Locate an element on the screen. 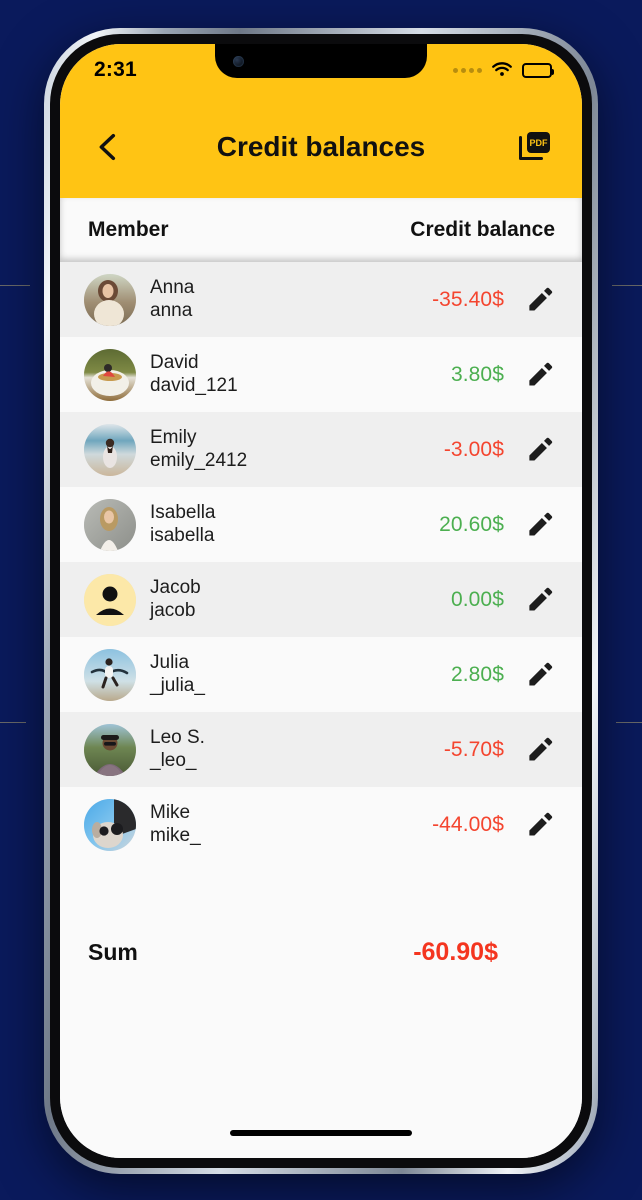  table-row: Julia _julia_ 2.80$ is located at coordinates (321, 674).